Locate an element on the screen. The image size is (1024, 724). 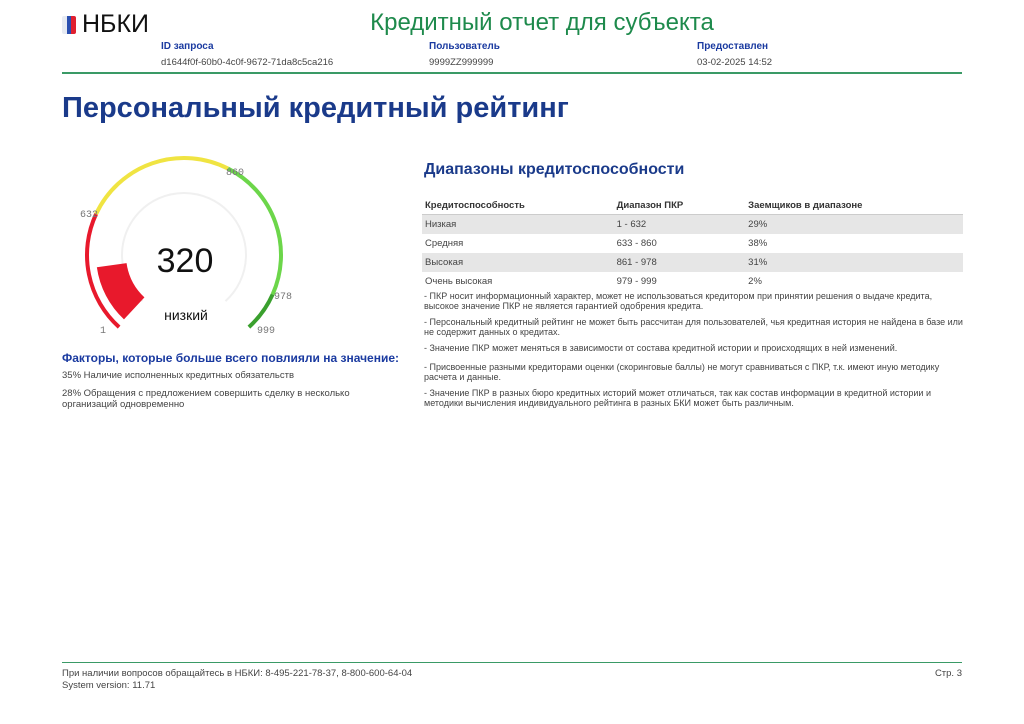
header-divider is located at coordinates (512, 73).